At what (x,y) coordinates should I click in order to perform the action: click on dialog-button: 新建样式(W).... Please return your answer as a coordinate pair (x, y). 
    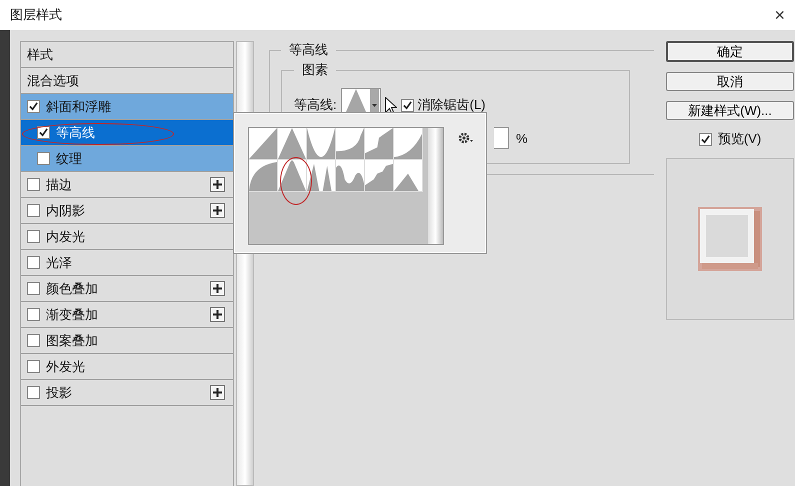
    Looking at the image, I should click on (730, 110).